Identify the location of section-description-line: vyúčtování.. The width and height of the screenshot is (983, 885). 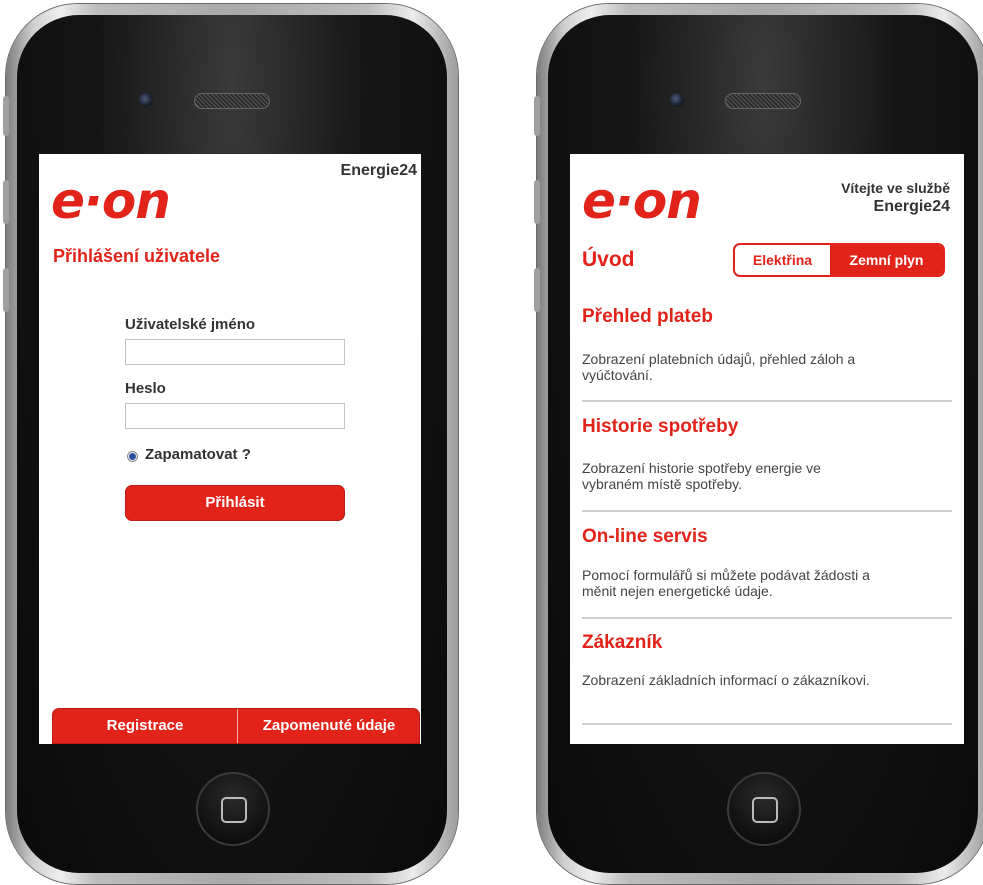
(617, 375).